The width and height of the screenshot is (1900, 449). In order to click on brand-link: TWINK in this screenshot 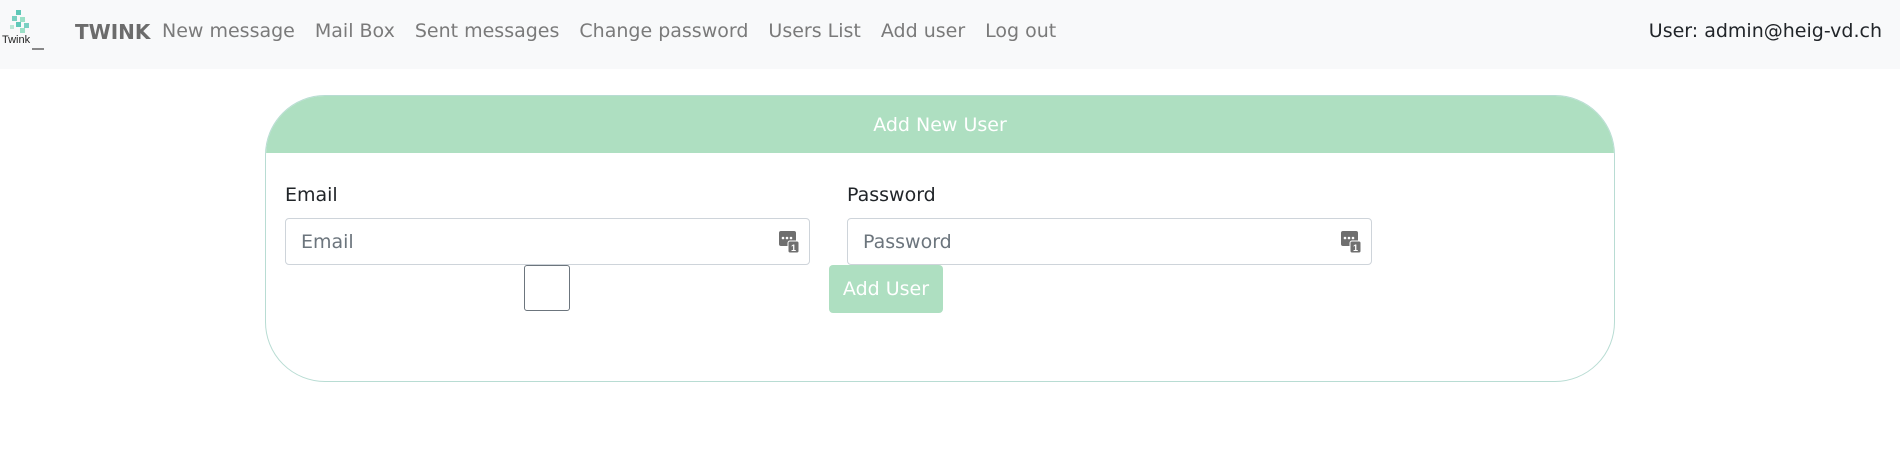, I will do `click(112, 32)`.